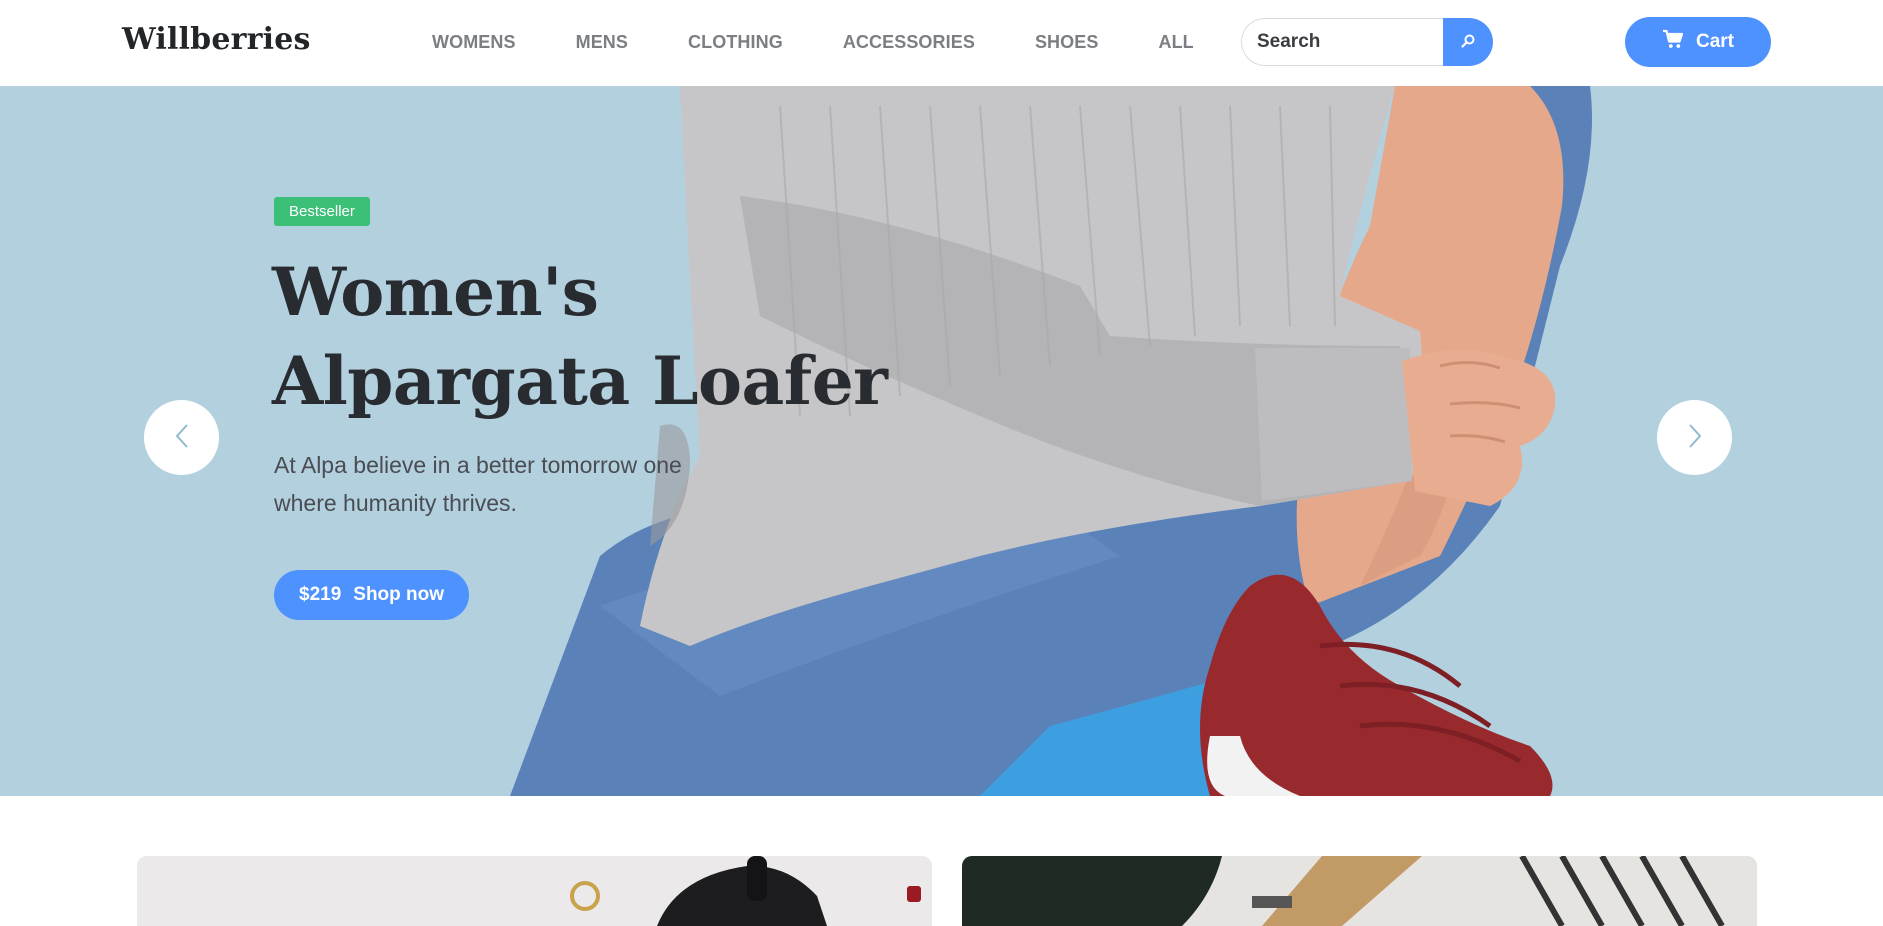  Describe the element at coordinates (582, 337) in the screenshot. I see `hero-title: Women's Alpargata Loafer` at that location.